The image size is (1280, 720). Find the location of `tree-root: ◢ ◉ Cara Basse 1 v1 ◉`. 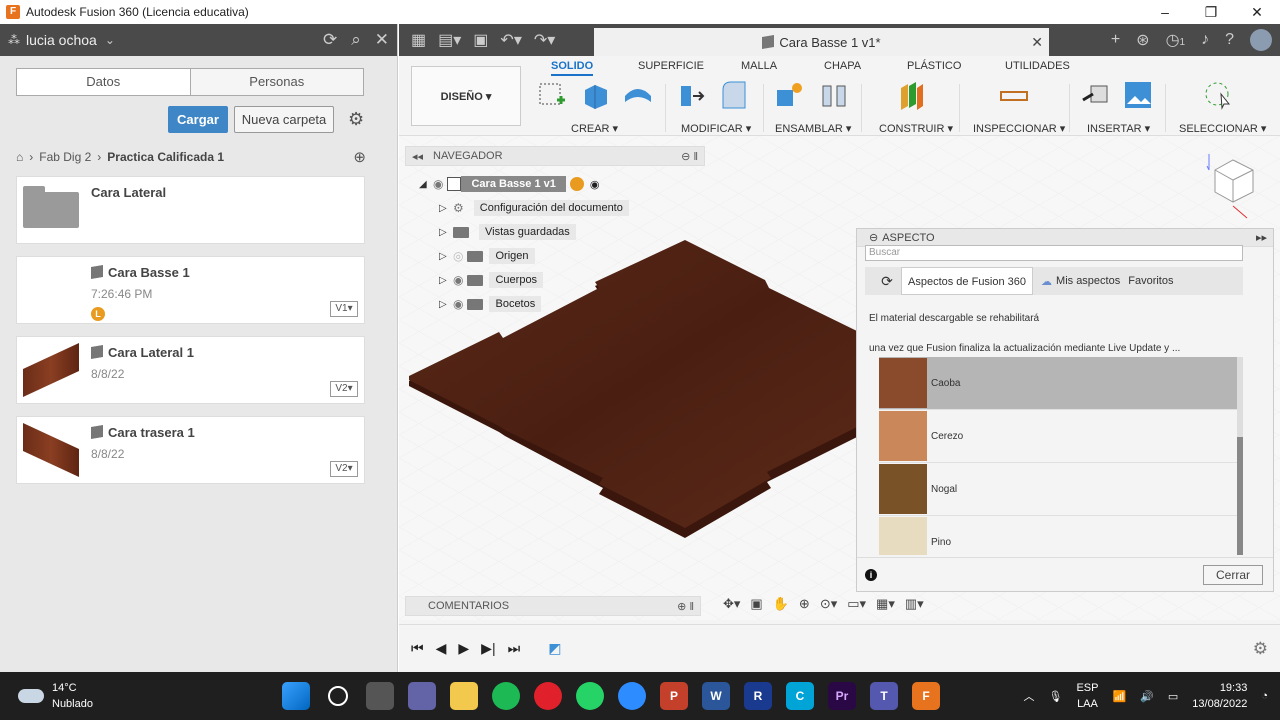

tree-root: ◢ ◉ Cara Basse 1 v1 ◉ is located at coordinates (524, 184).